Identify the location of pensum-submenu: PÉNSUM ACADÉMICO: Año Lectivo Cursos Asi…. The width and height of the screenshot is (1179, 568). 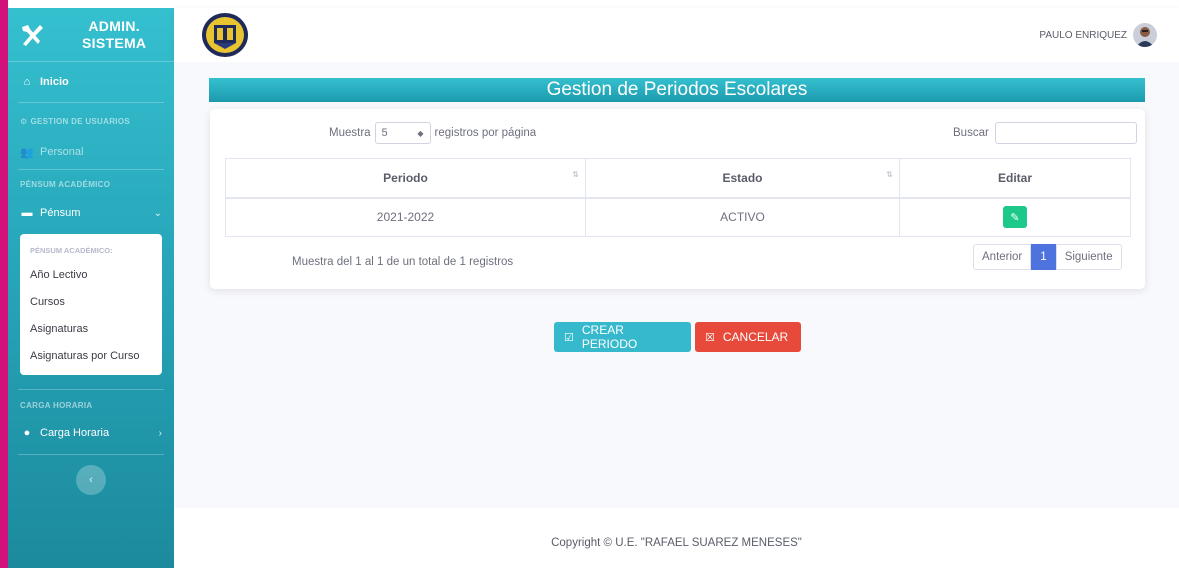
(91, 304).